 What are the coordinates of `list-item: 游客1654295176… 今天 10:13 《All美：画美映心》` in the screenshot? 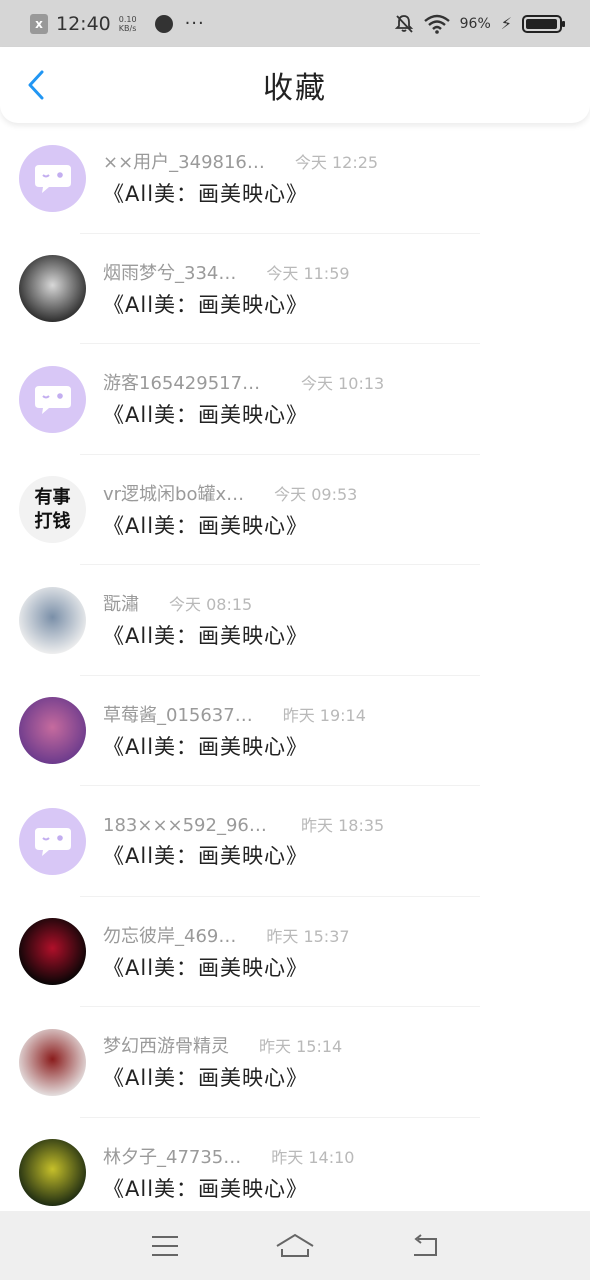 It's located at (295, 399).